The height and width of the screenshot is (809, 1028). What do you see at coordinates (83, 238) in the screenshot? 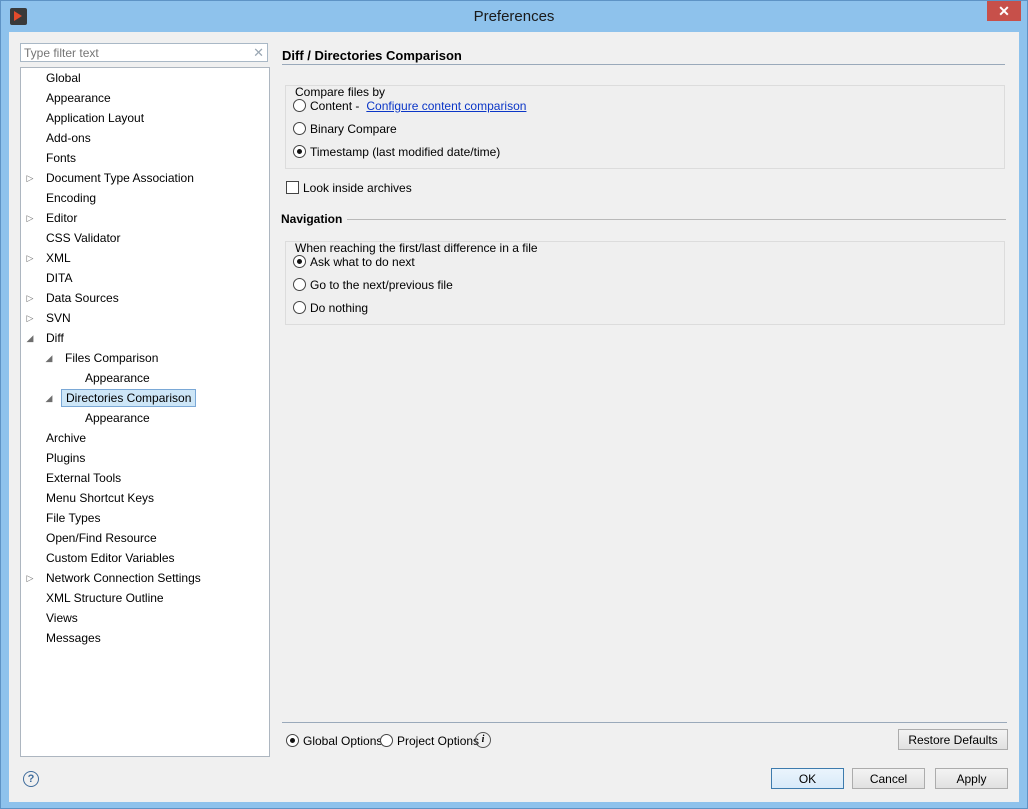
I see `tree-item-label: CSS Validator` at bounding box center [83, 238].